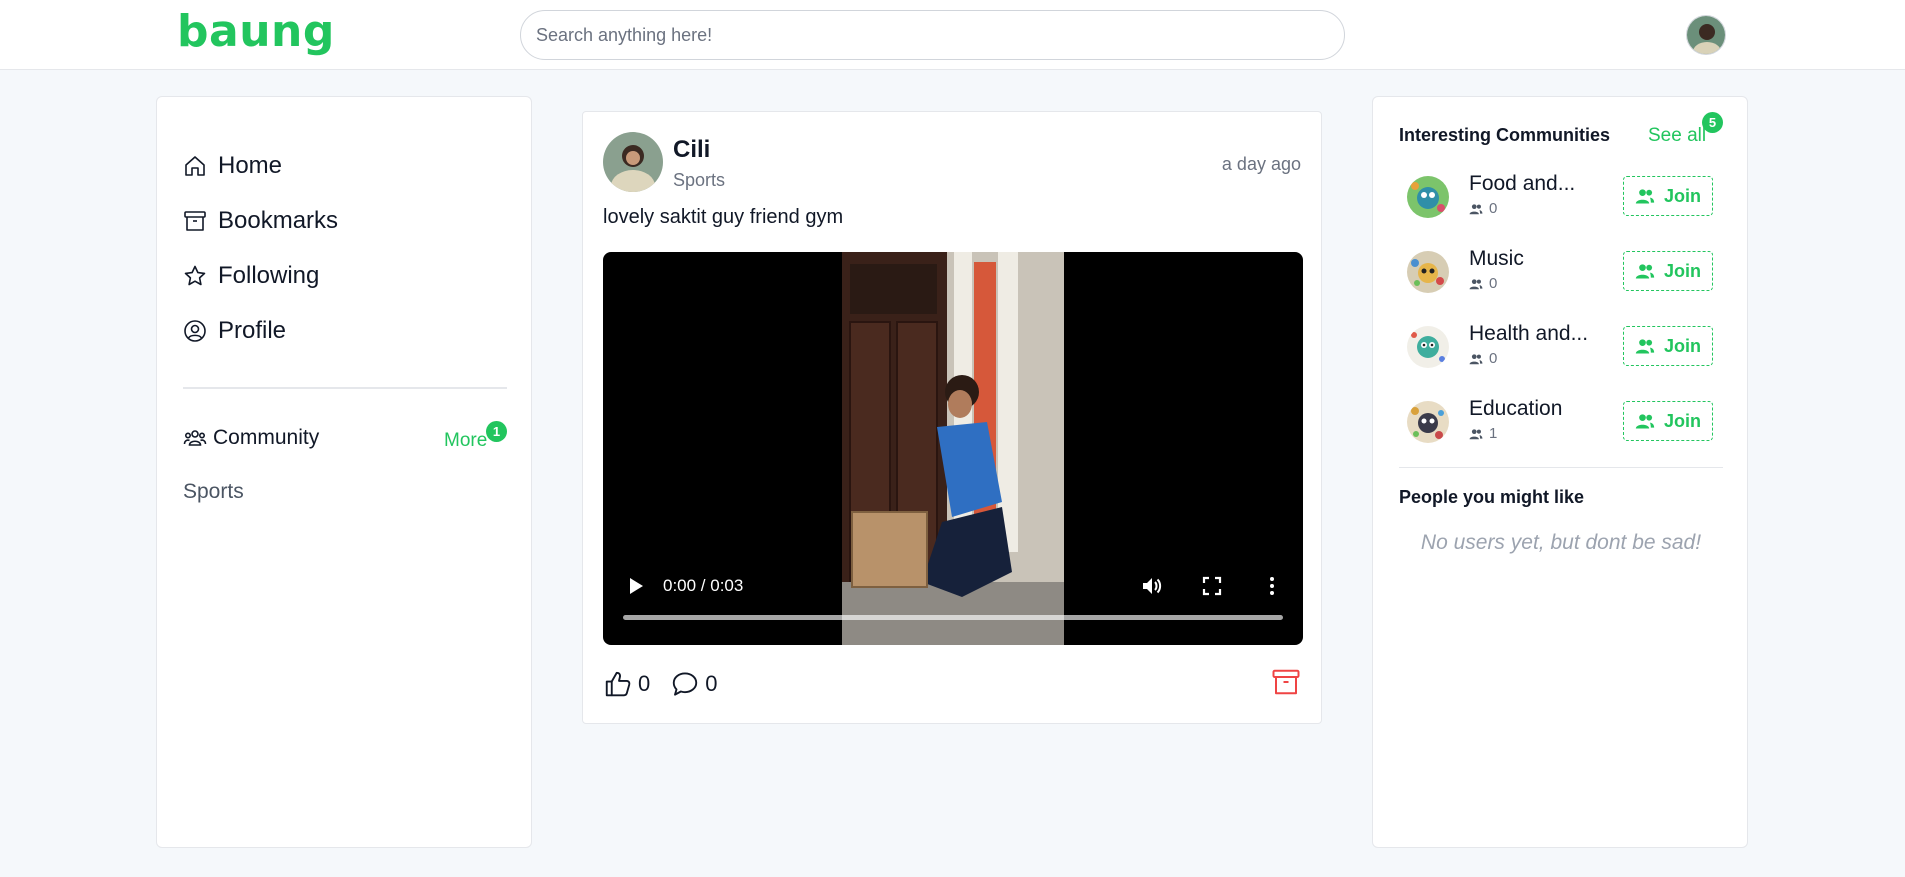  I want to click on thumbs-up-icon, so click(618, 684).